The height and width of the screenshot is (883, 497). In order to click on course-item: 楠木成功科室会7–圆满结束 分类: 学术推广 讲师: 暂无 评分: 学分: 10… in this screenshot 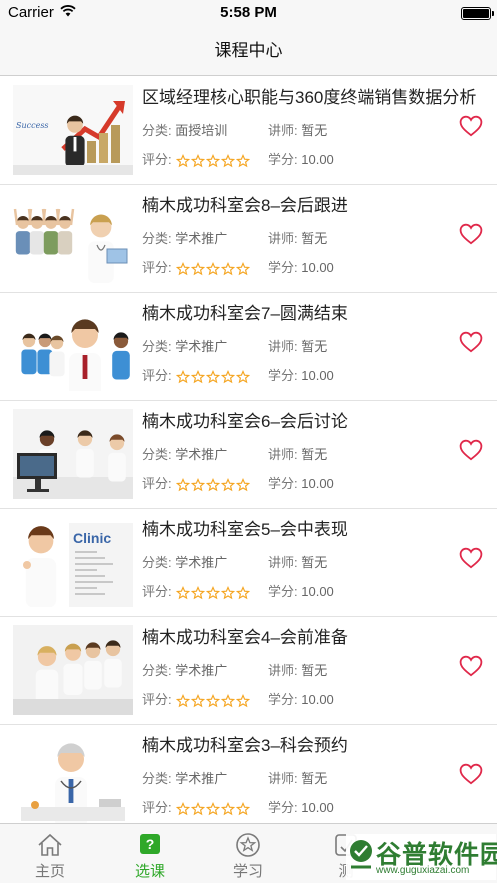, I will do `click(248, 347)`.